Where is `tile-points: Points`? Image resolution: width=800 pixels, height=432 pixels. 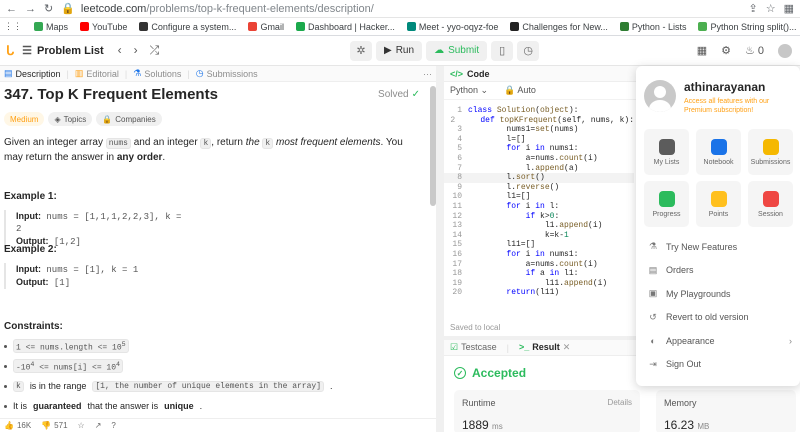
tile-points: Points is located at coordinates (718, 204).